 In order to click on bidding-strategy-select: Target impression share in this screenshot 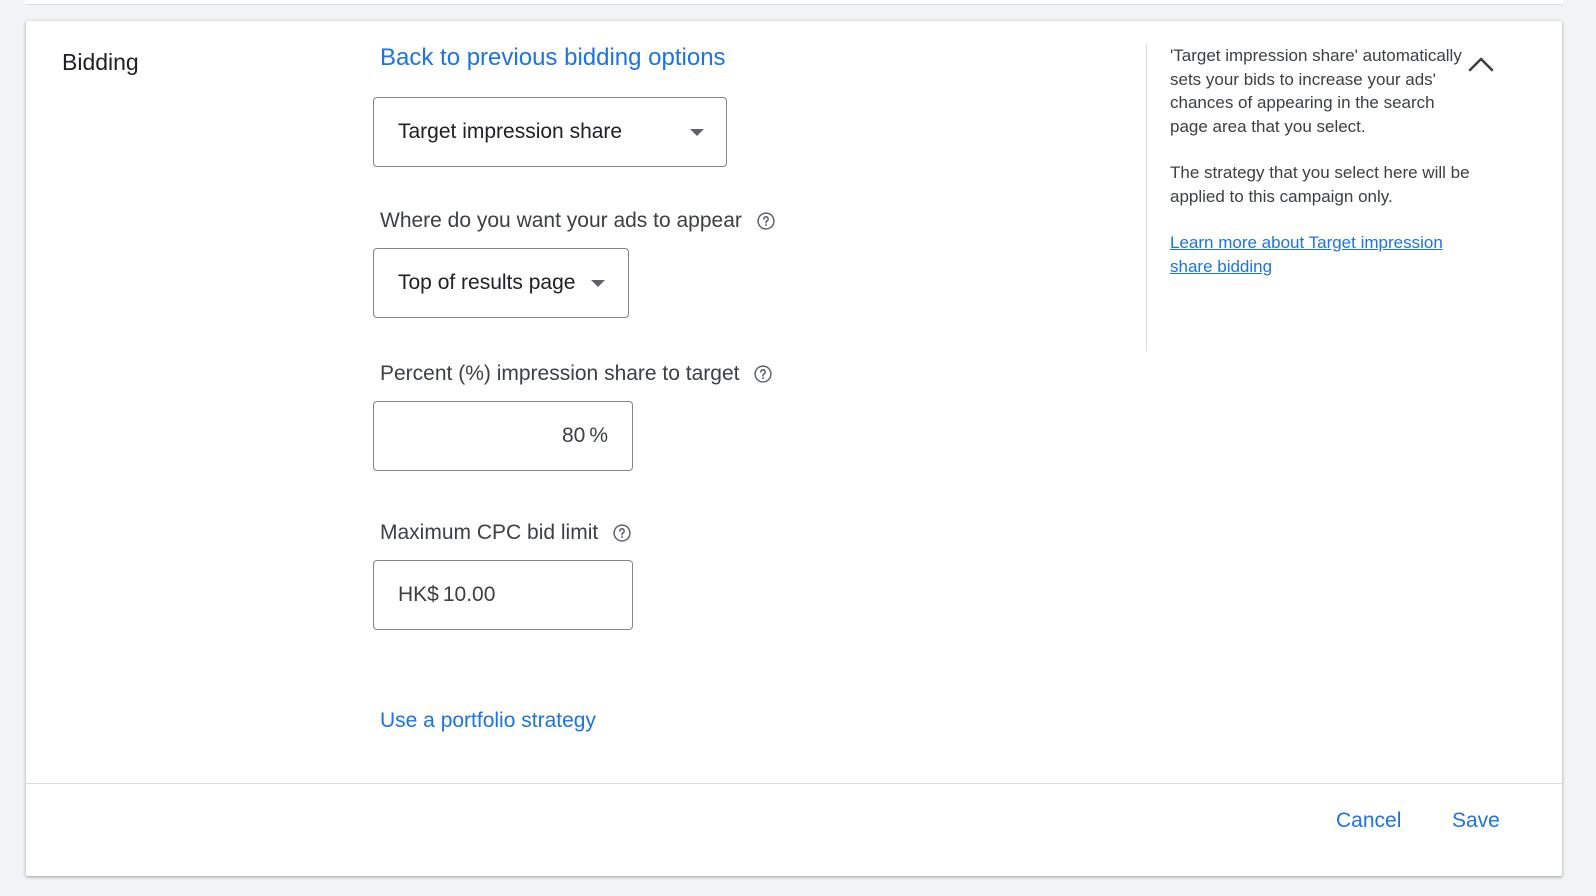, I will do `click(550, 132)`.